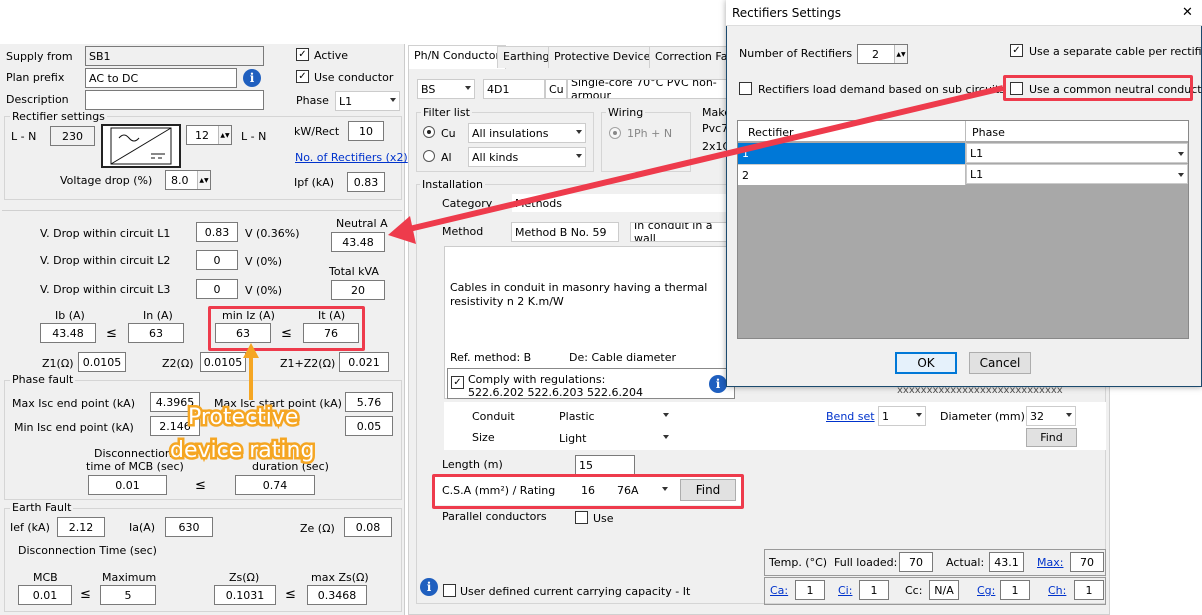 Image resolution: width=1202 pixels, height=615 pixels. I want to click on annotation-text-2: device rating, so click(241, 451).